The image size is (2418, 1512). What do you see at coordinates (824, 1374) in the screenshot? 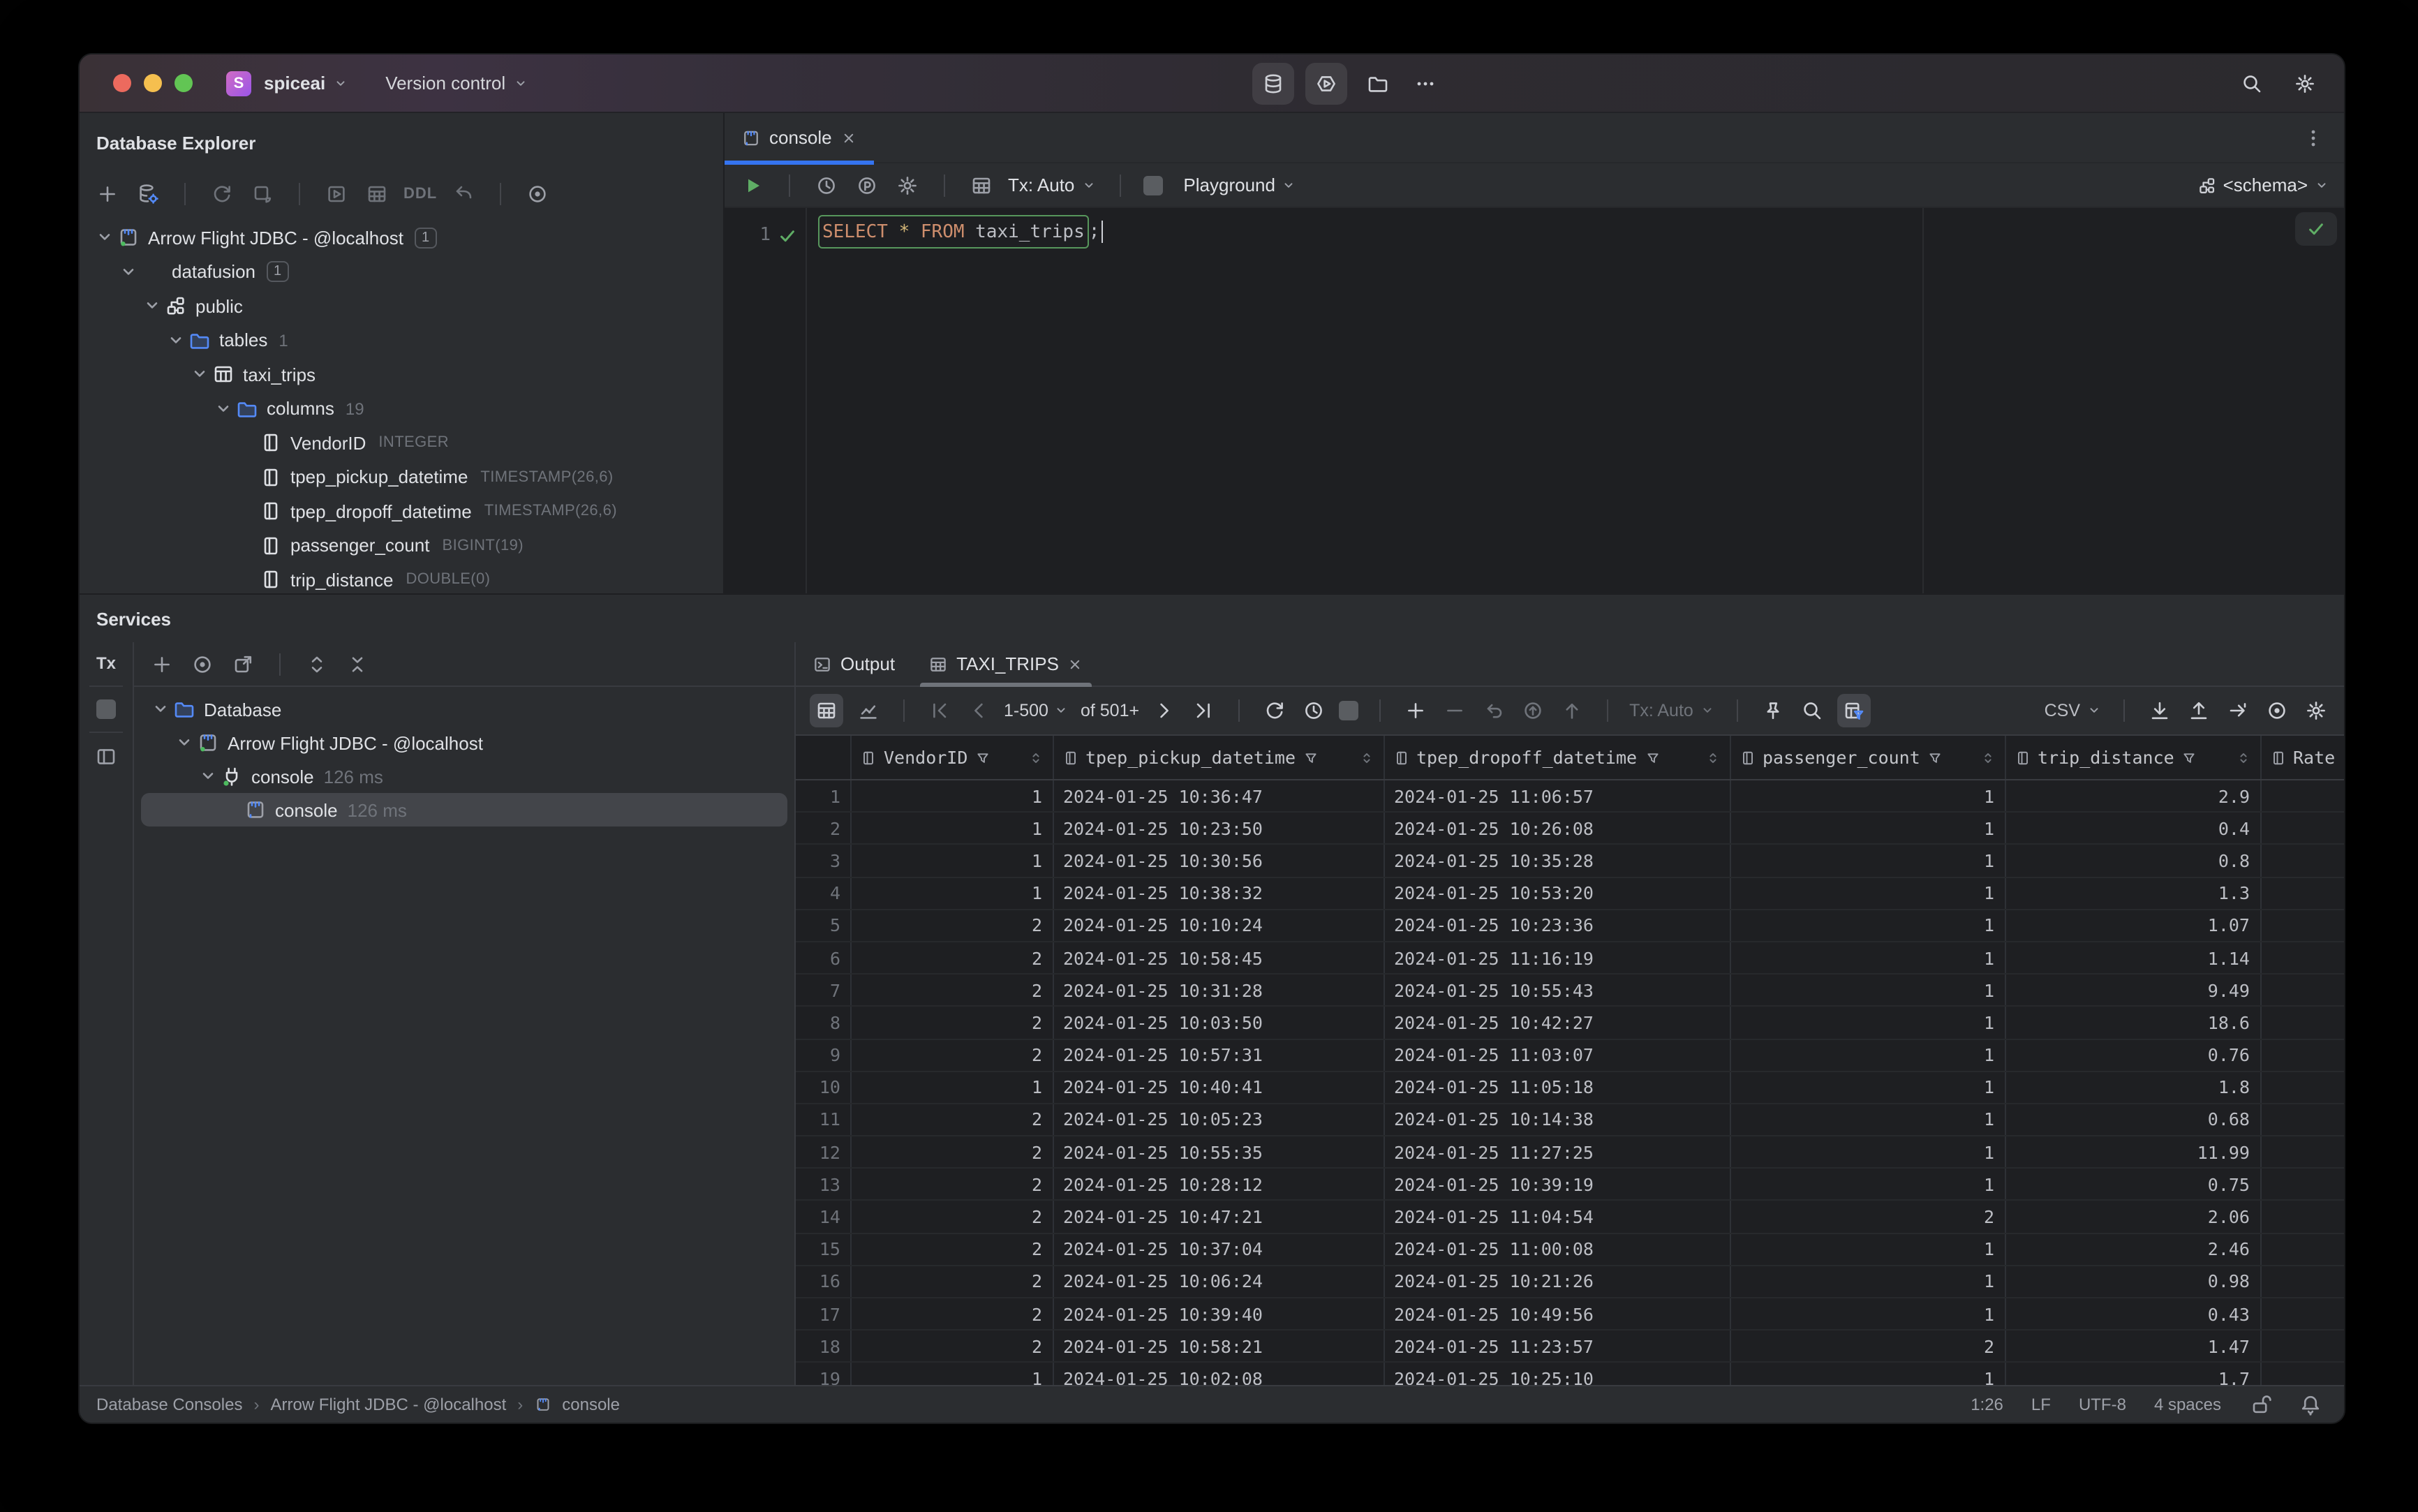
I see `row-number: 19` at bounding box center [824, 1374].